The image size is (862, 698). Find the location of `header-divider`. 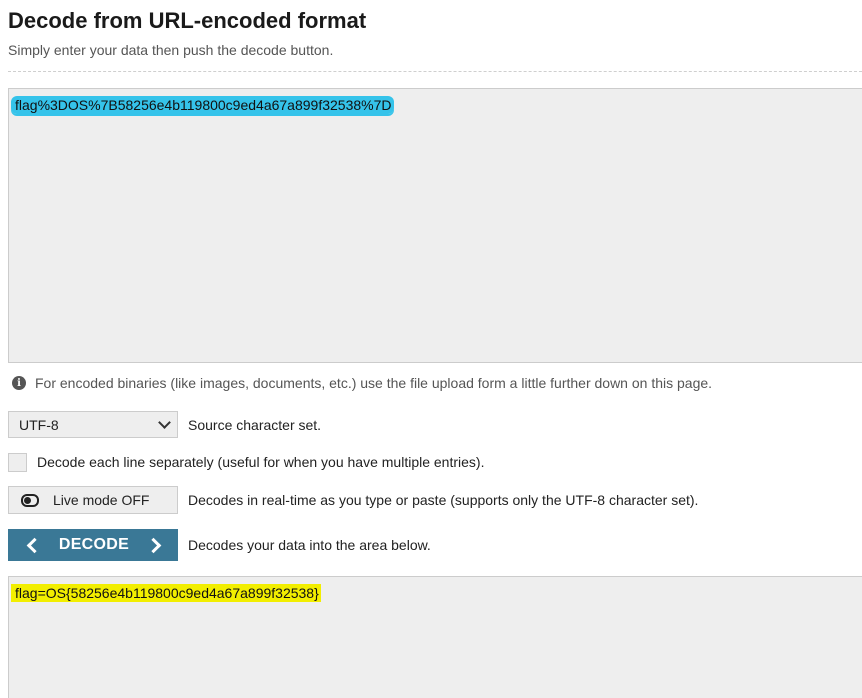

header-divider is located at coordinates (435, 71).